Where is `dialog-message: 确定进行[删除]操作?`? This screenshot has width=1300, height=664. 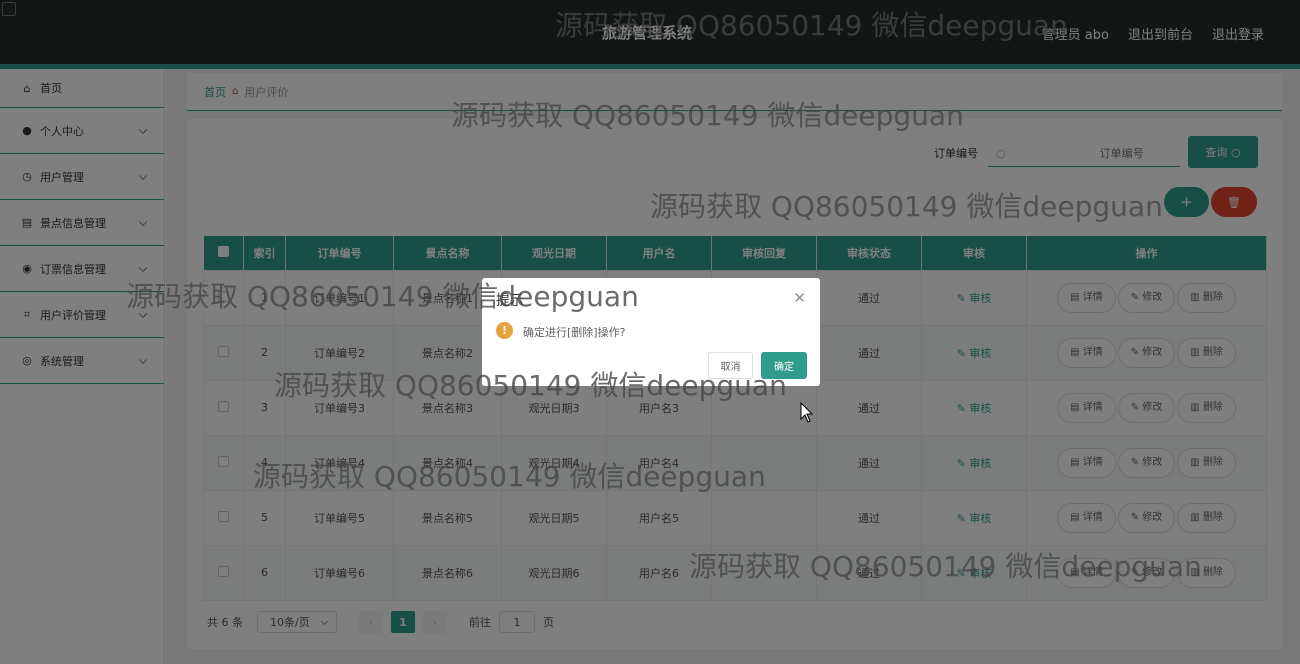
dialog-message: 确定进行[删除]操作? is located at coordinates (574, 332).